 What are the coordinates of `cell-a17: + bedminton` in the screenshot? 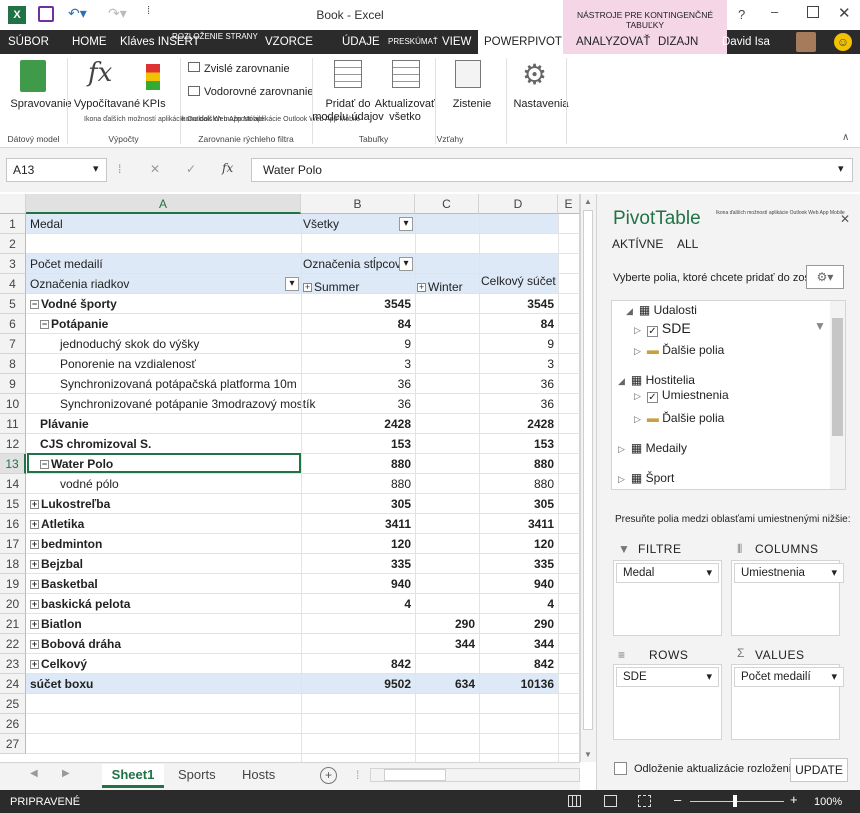 It's located at (163, 544).